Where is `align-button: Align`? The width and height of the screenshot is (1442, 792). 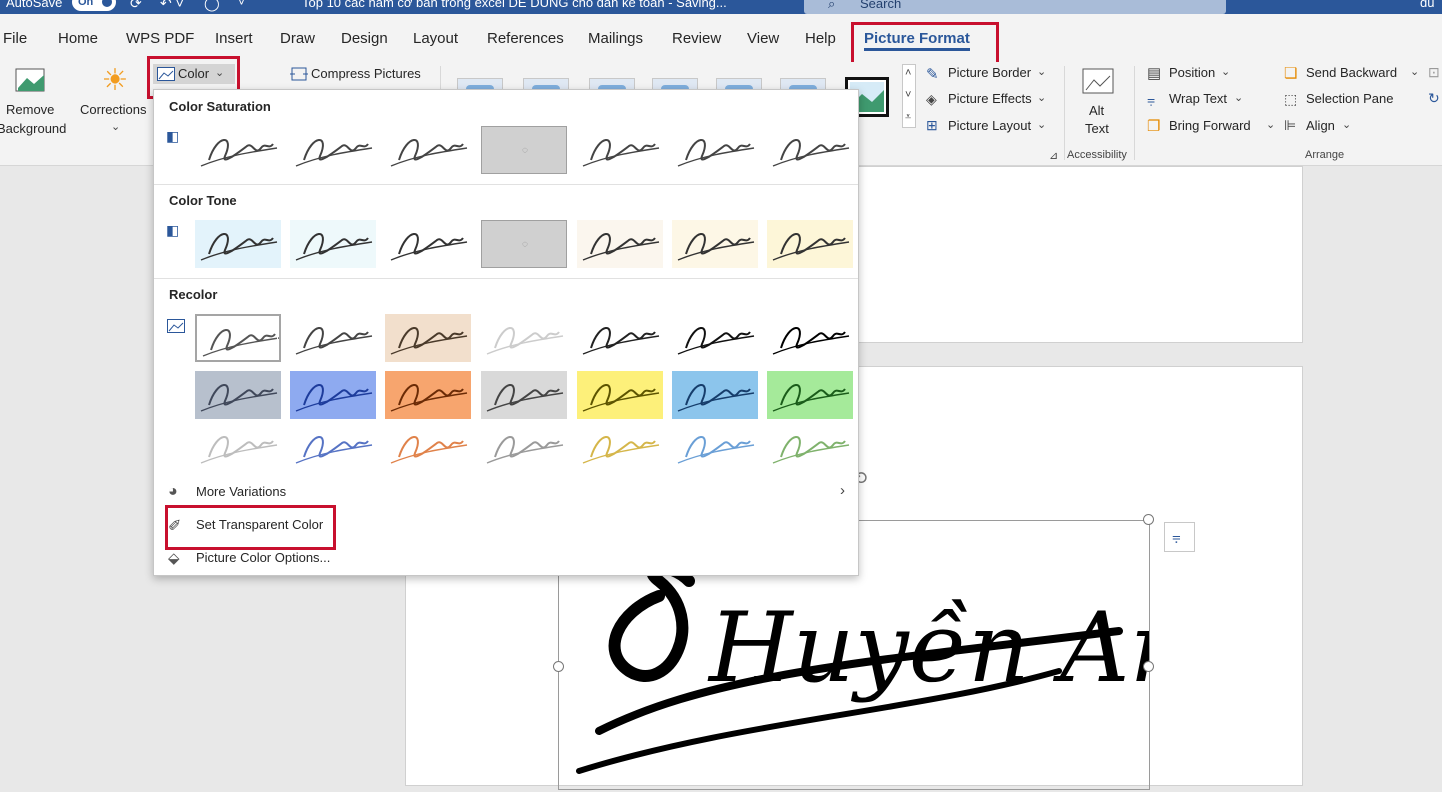 align-button: Align is located at coordinates (1320, 125).